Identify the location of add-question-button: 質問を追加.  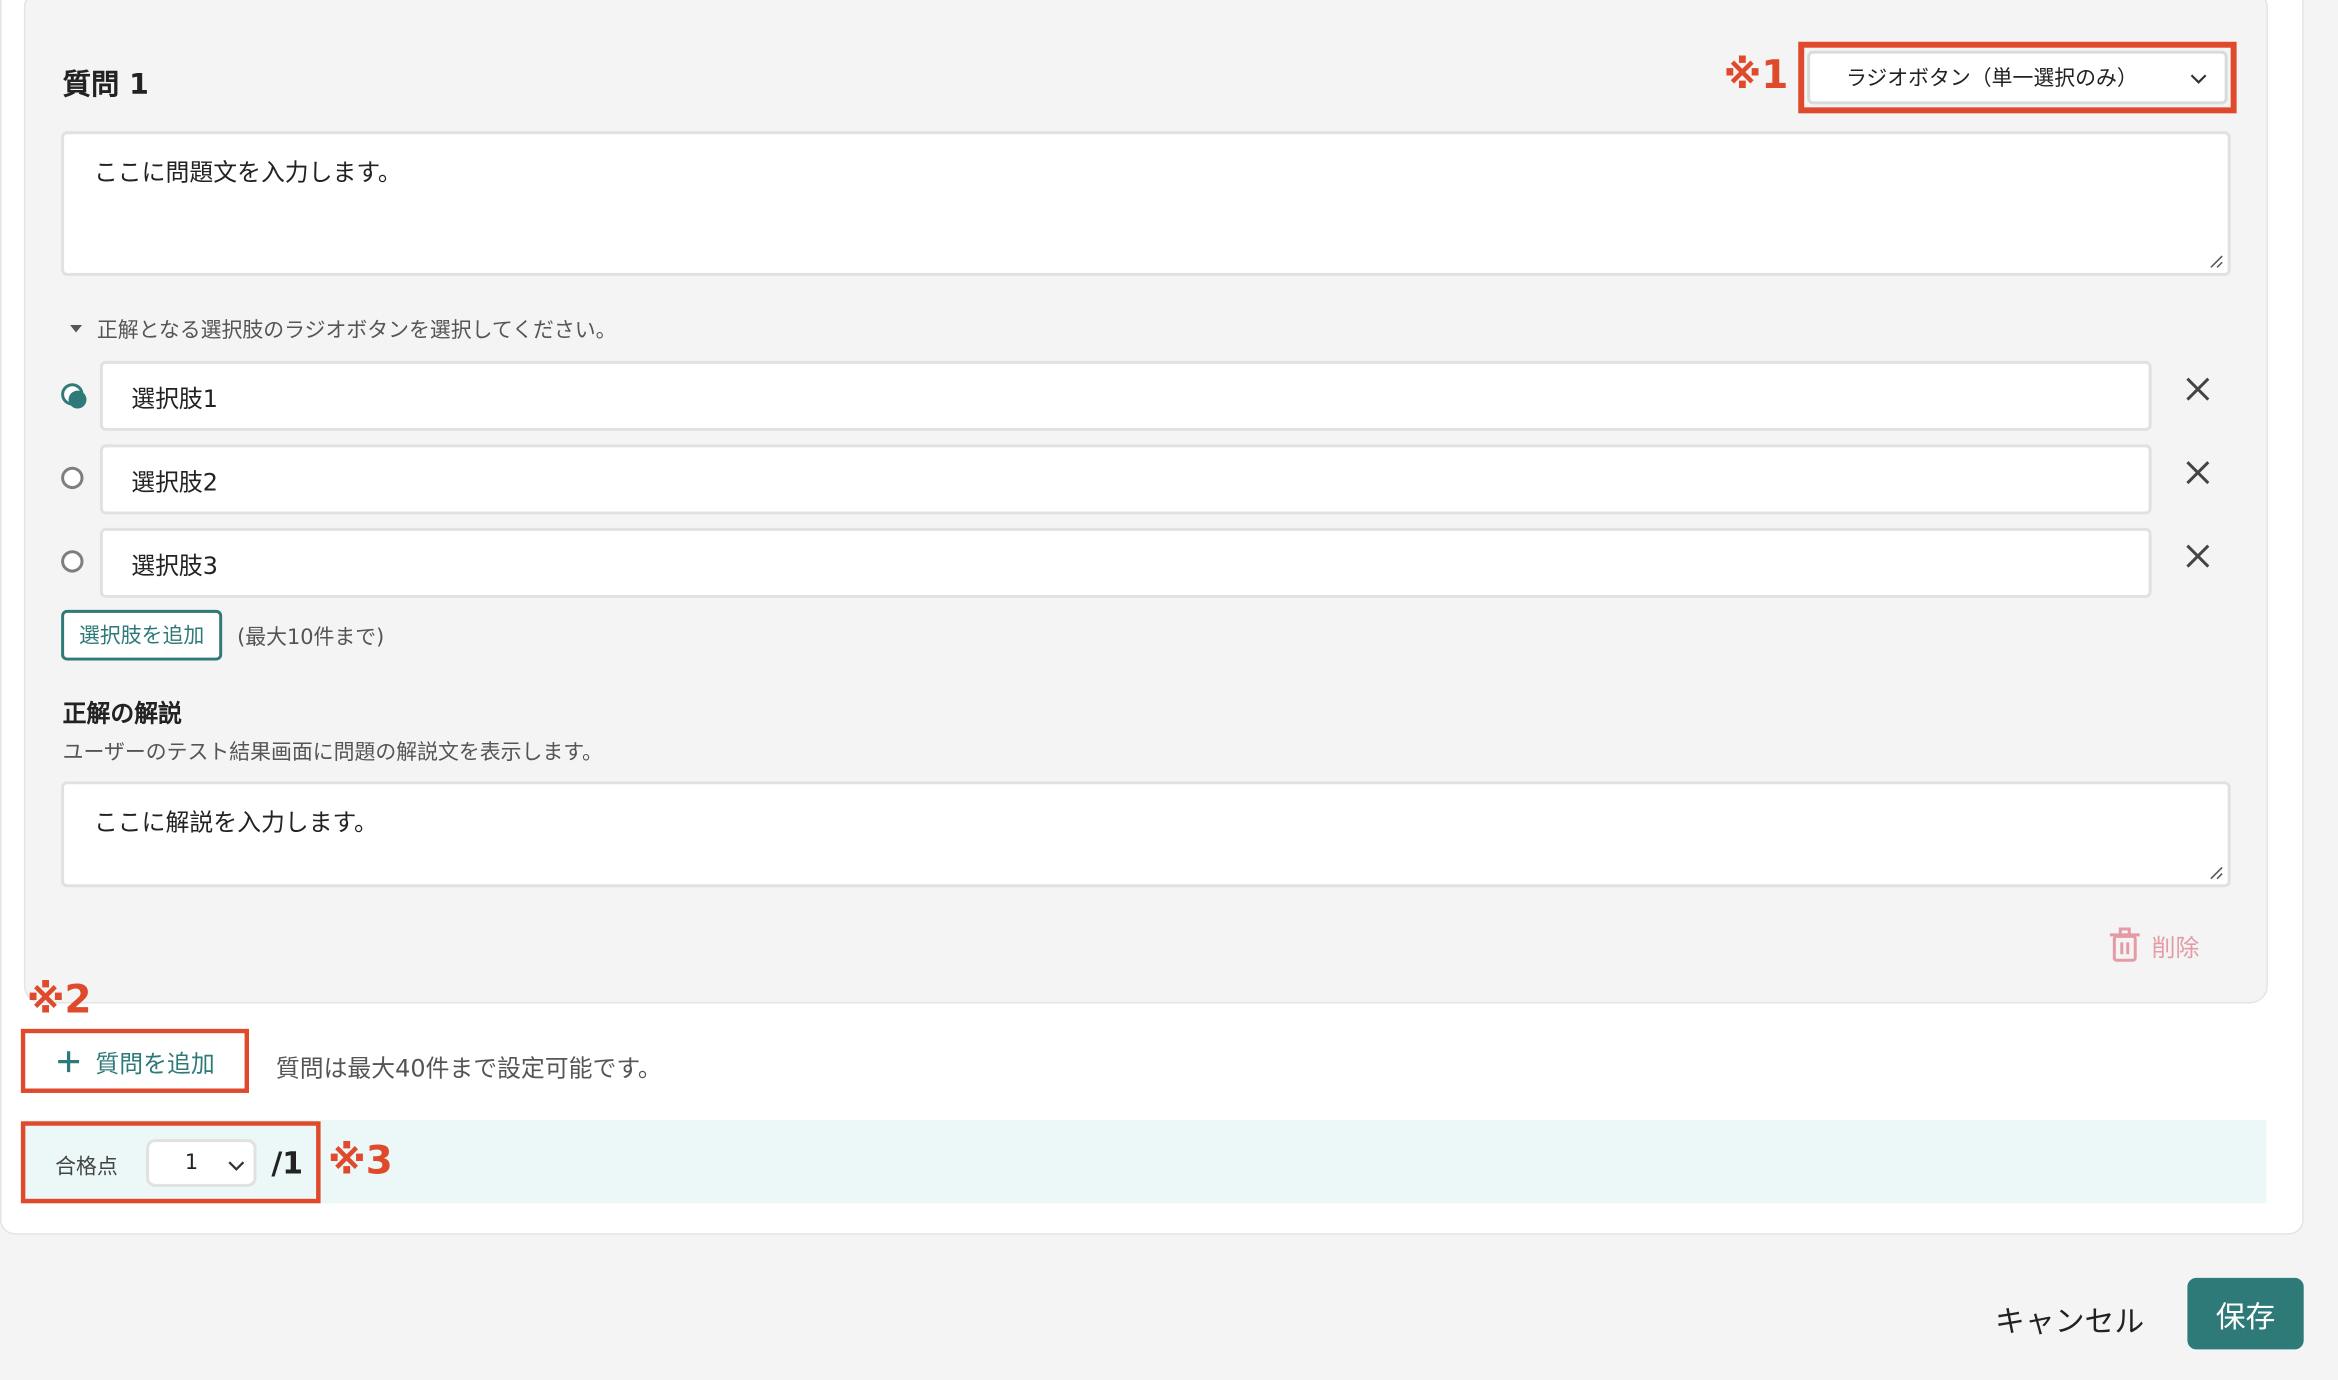
(135, 1061).